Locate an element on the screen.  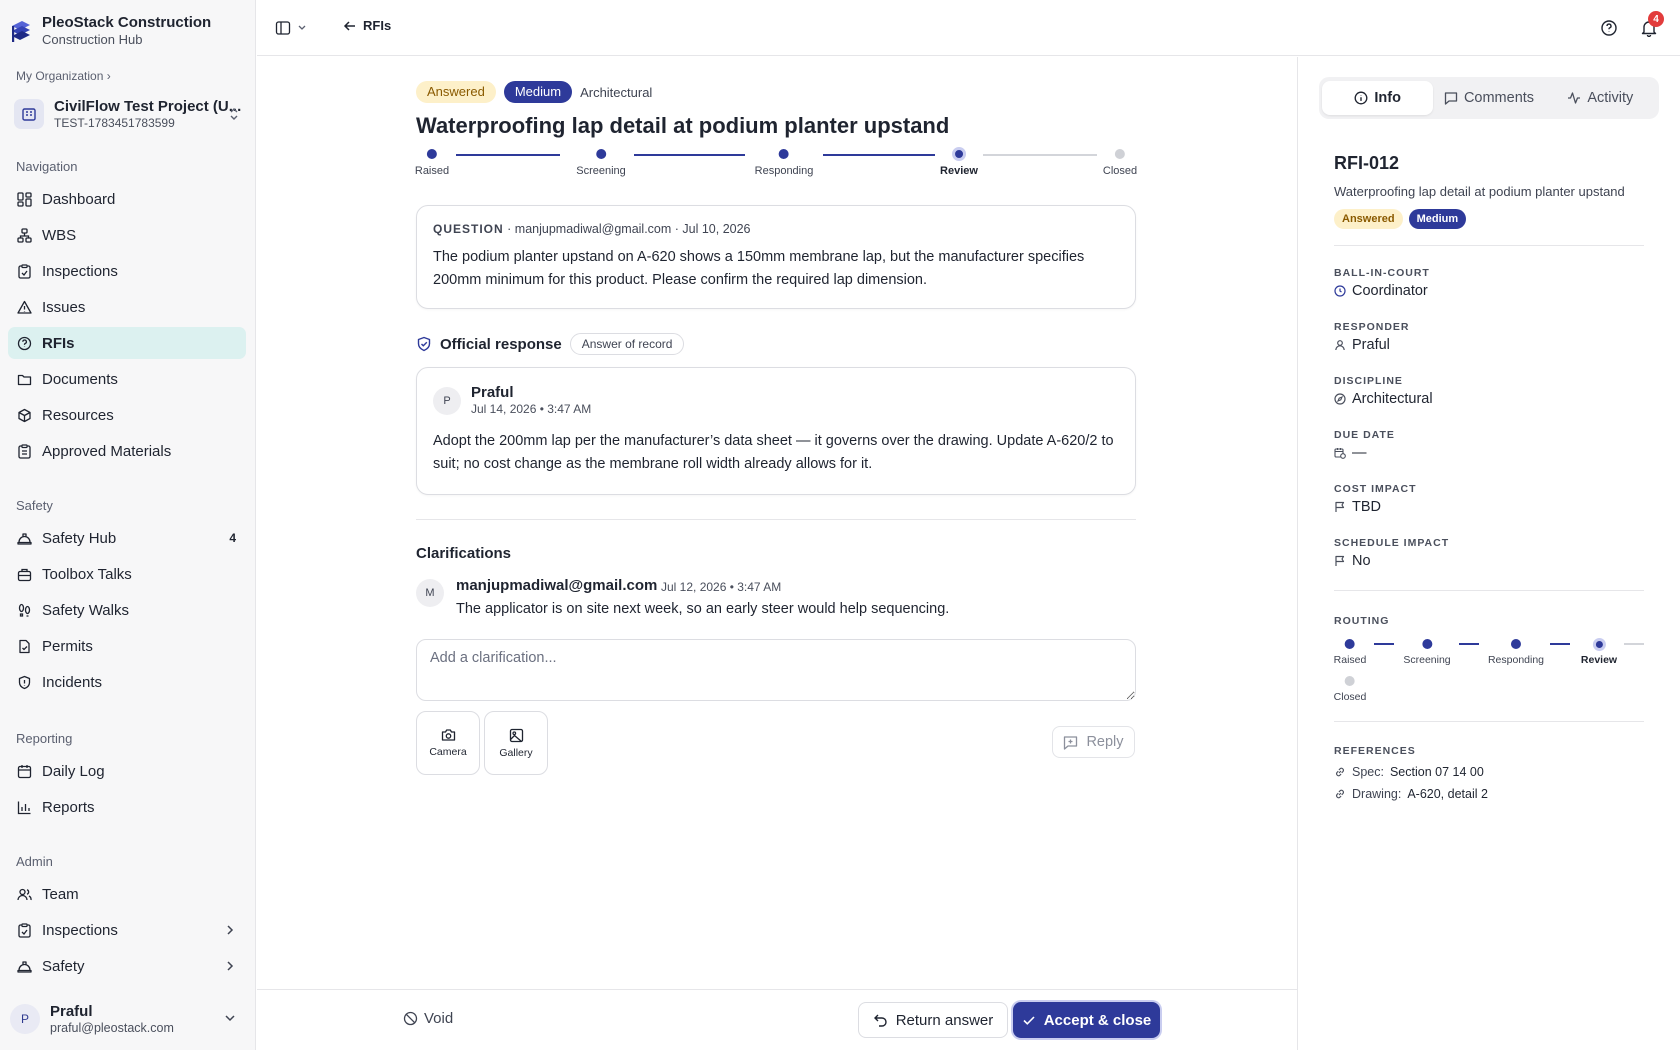
section-navigation-title: Navigation is located at coordinates (47, 166).